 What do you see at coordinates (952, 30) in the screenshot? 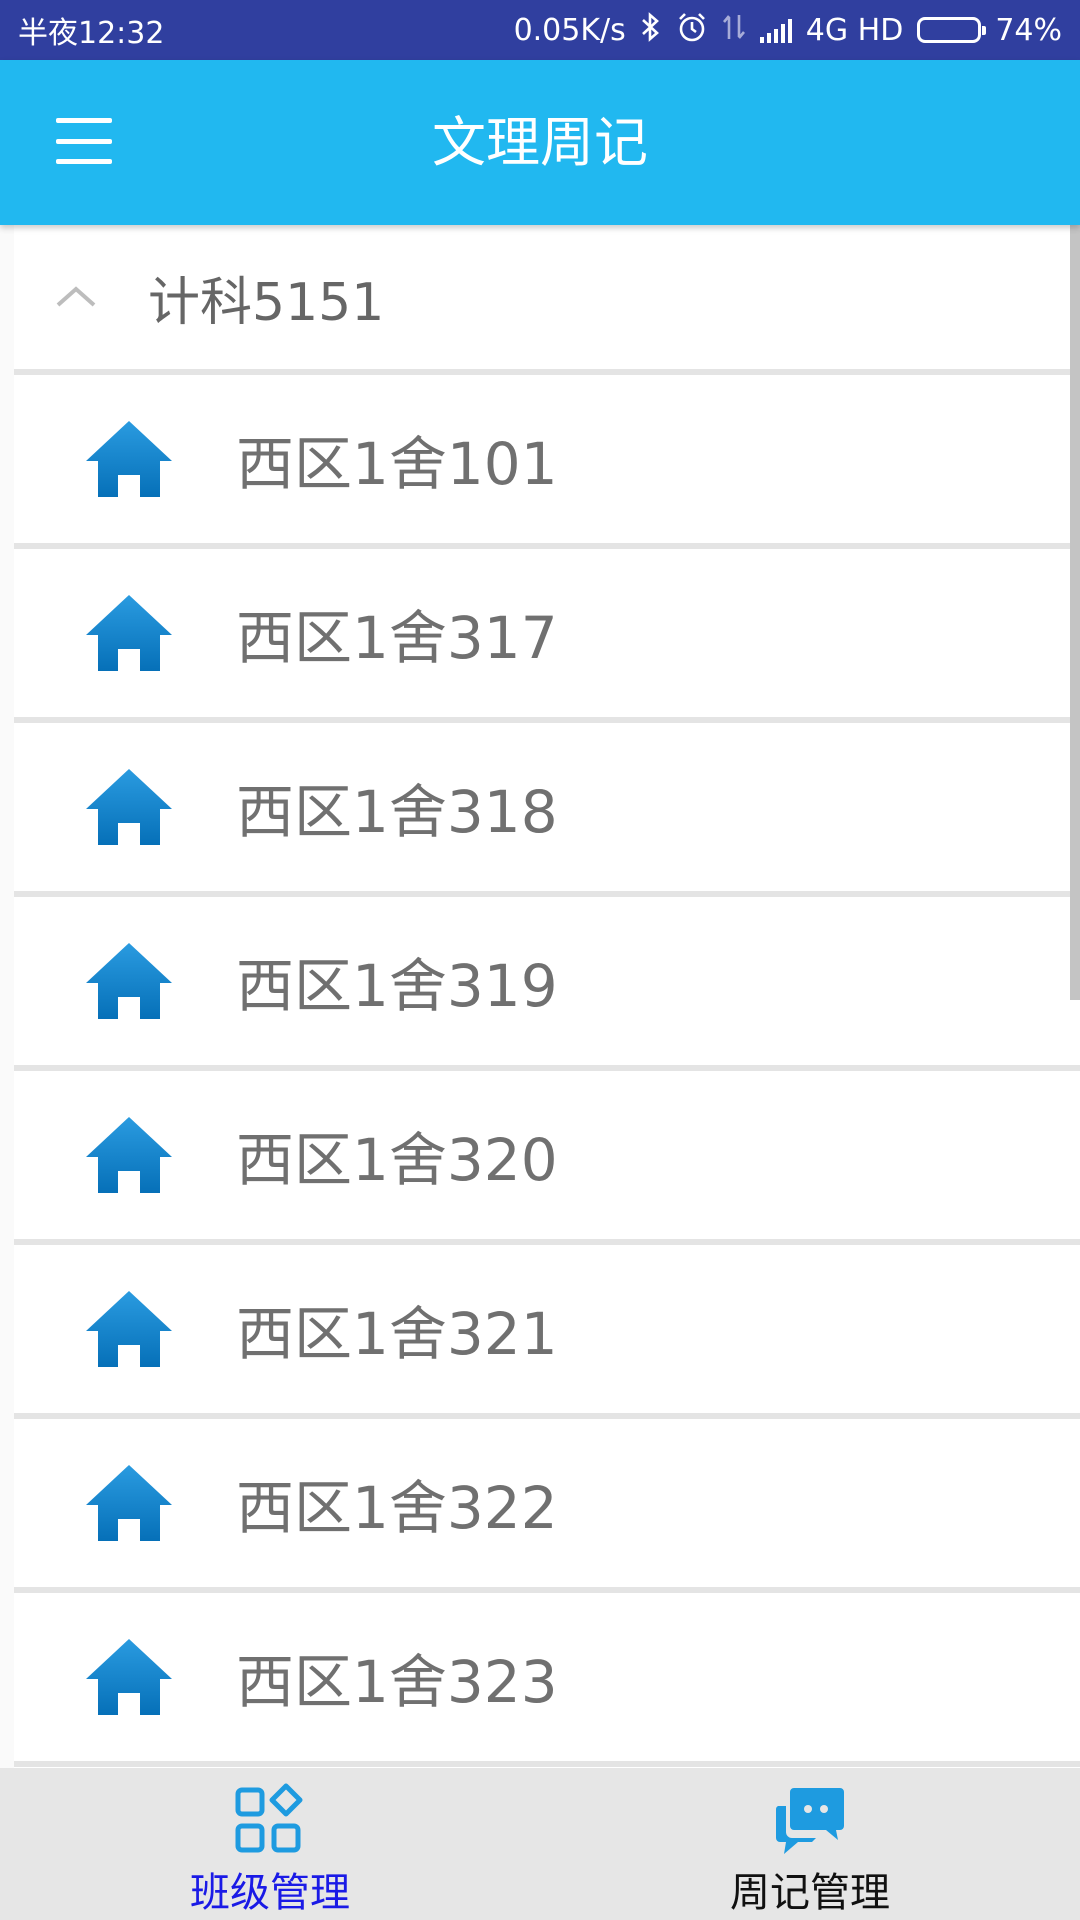
I see `battery-icon` at bounding box center [952, 30].